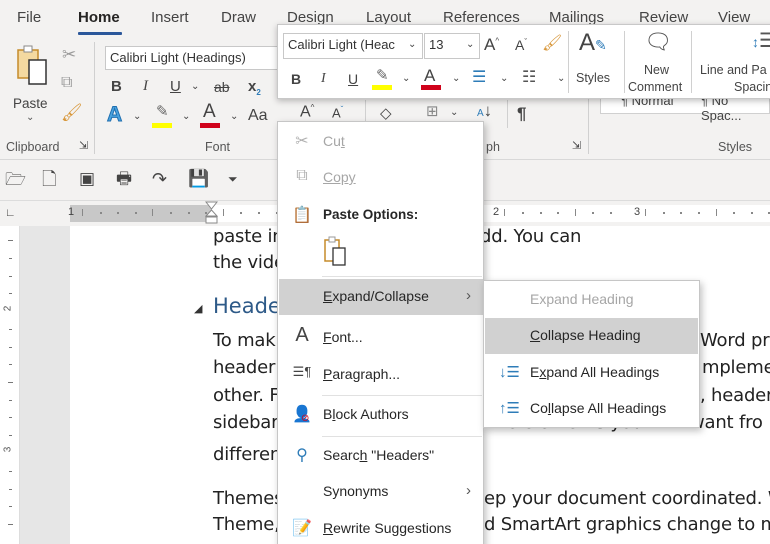  What do you see at coordinates (175, 86) in the screenshot?
I see `underline-icon: U` at bounding box center [175, 86].